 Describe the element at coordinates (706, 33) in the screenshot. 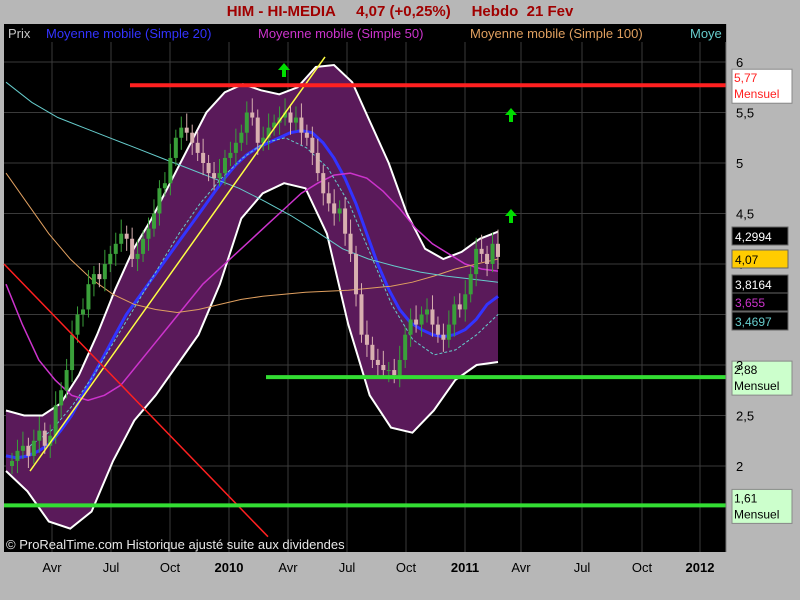

I see `legend-item: Moye` at that location.